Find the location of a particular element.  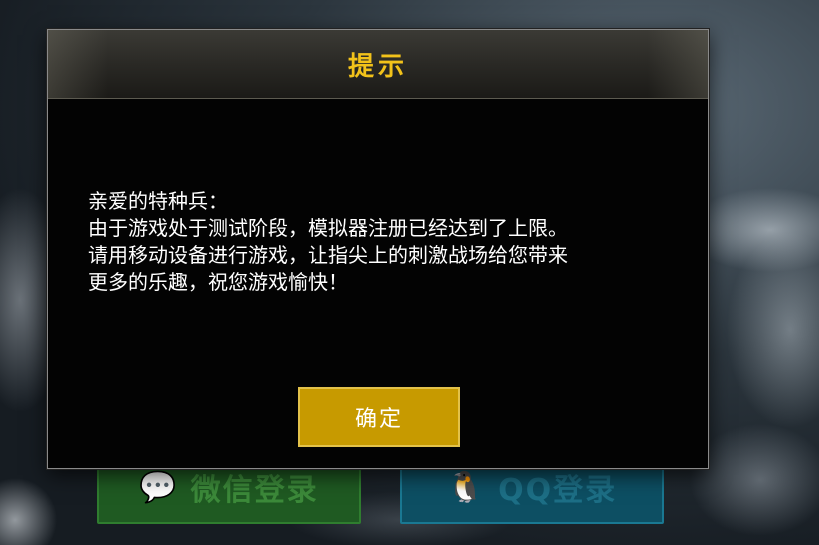

message-line: 更多的乐趣，祝您游戏愉快！ is located at coordinates (218, 282).